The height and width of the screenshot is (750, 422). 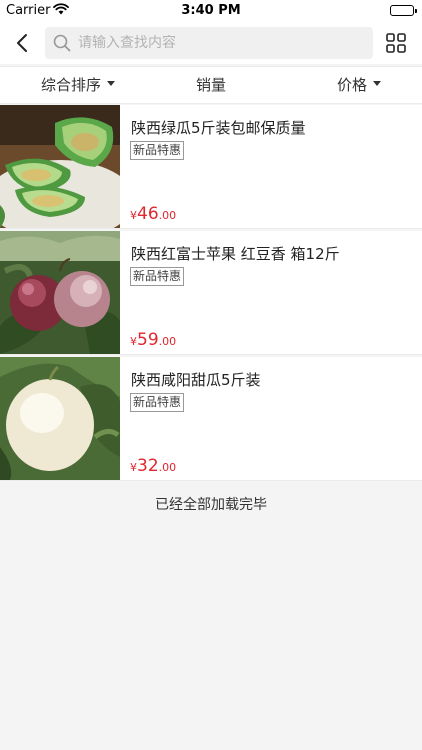 I want to click on grid-icon, so click(x=396, y=43).